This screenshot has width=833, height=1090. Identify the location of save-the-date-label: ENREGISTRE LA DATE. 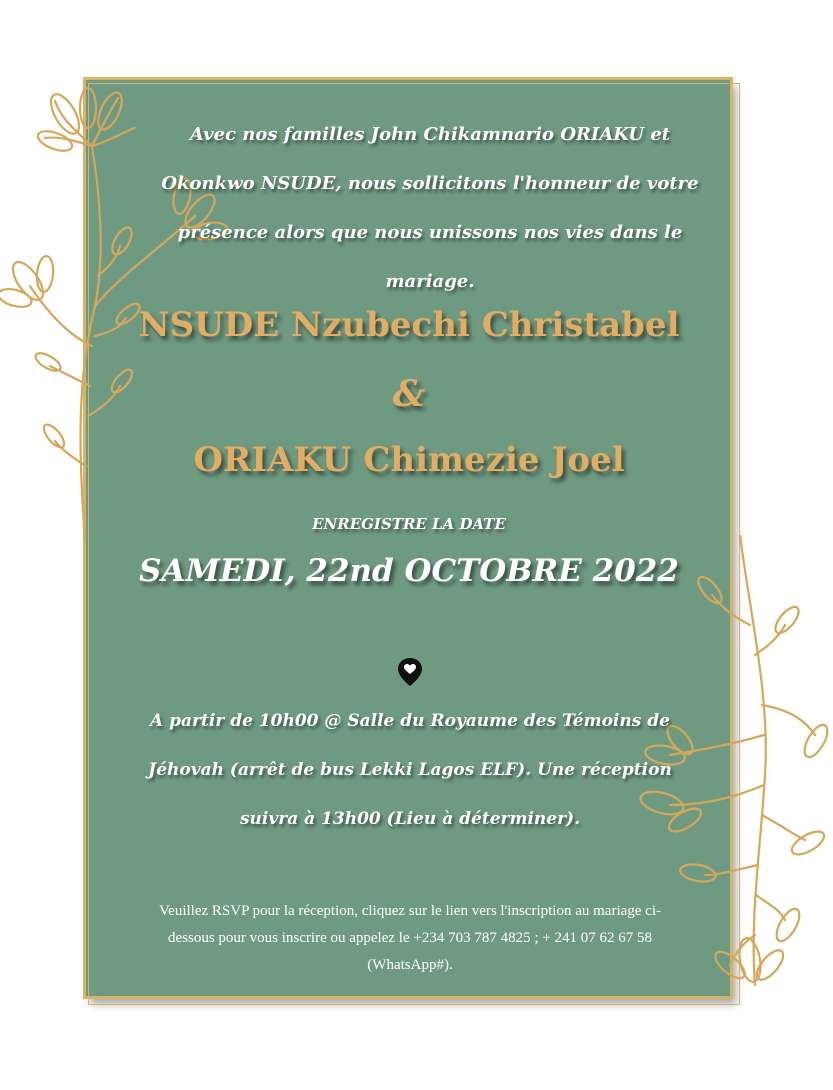
(409, 524).